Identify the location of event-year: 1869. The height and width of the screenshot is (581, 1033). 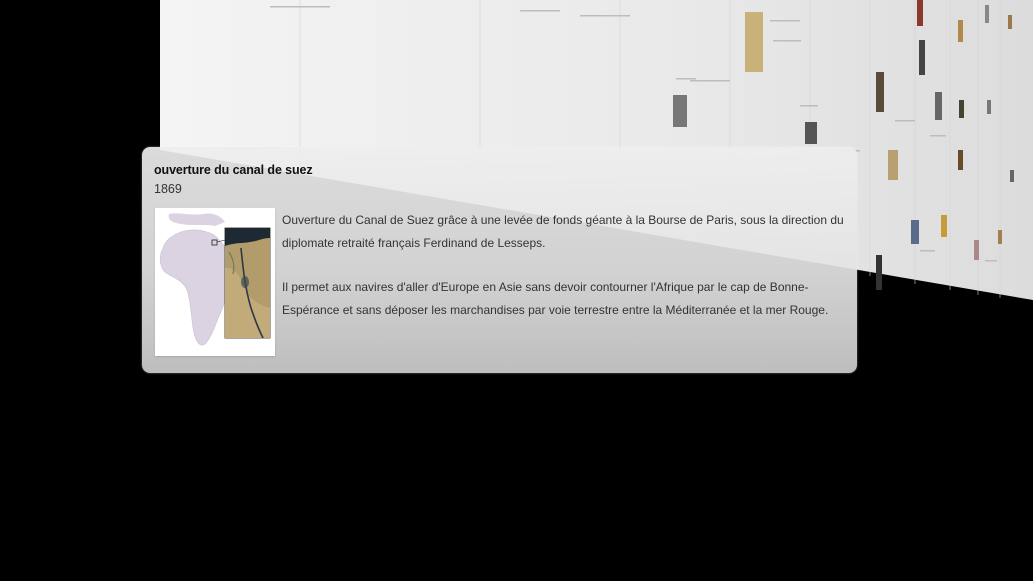
(168, 189).